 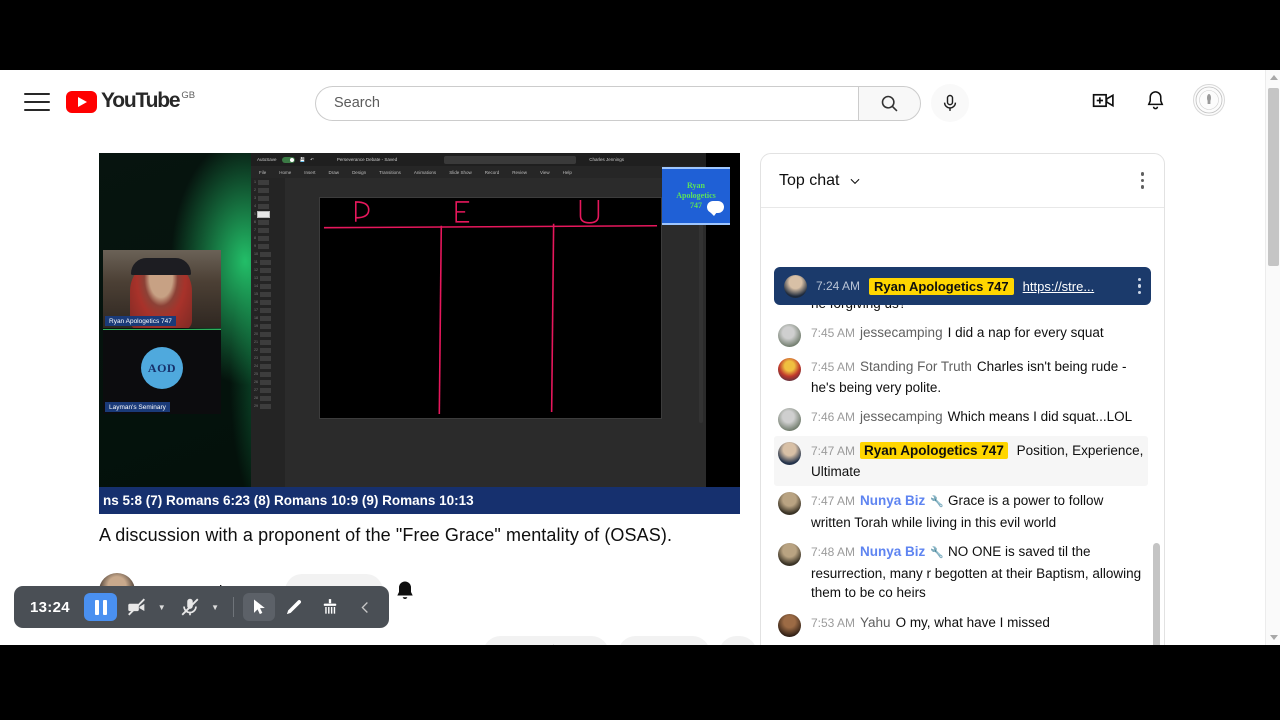 I want to click on ppt-tab-slideshow: Slide Show, so click(x=460, y=172).